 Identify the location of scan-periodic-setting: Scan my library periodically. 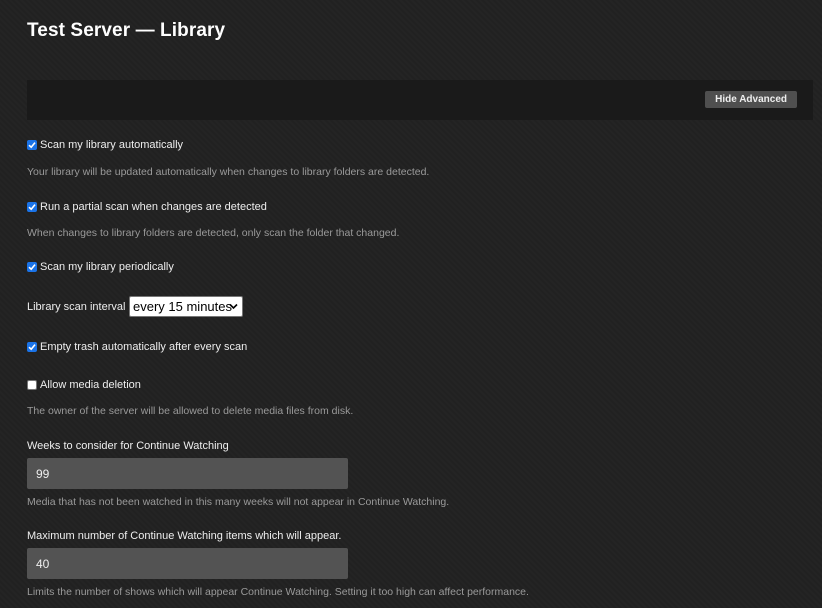
(100, 267).